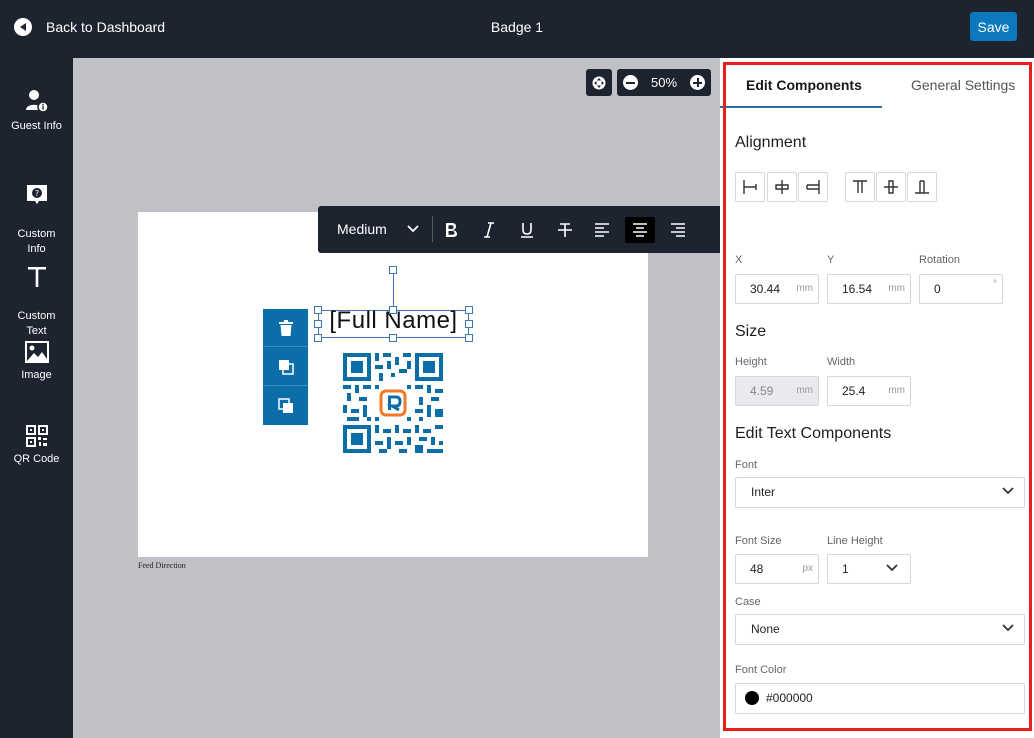 The height and width of the screenshot is (738, 1034). I want to click on rotation-label: Rotation, so click(939, 260).